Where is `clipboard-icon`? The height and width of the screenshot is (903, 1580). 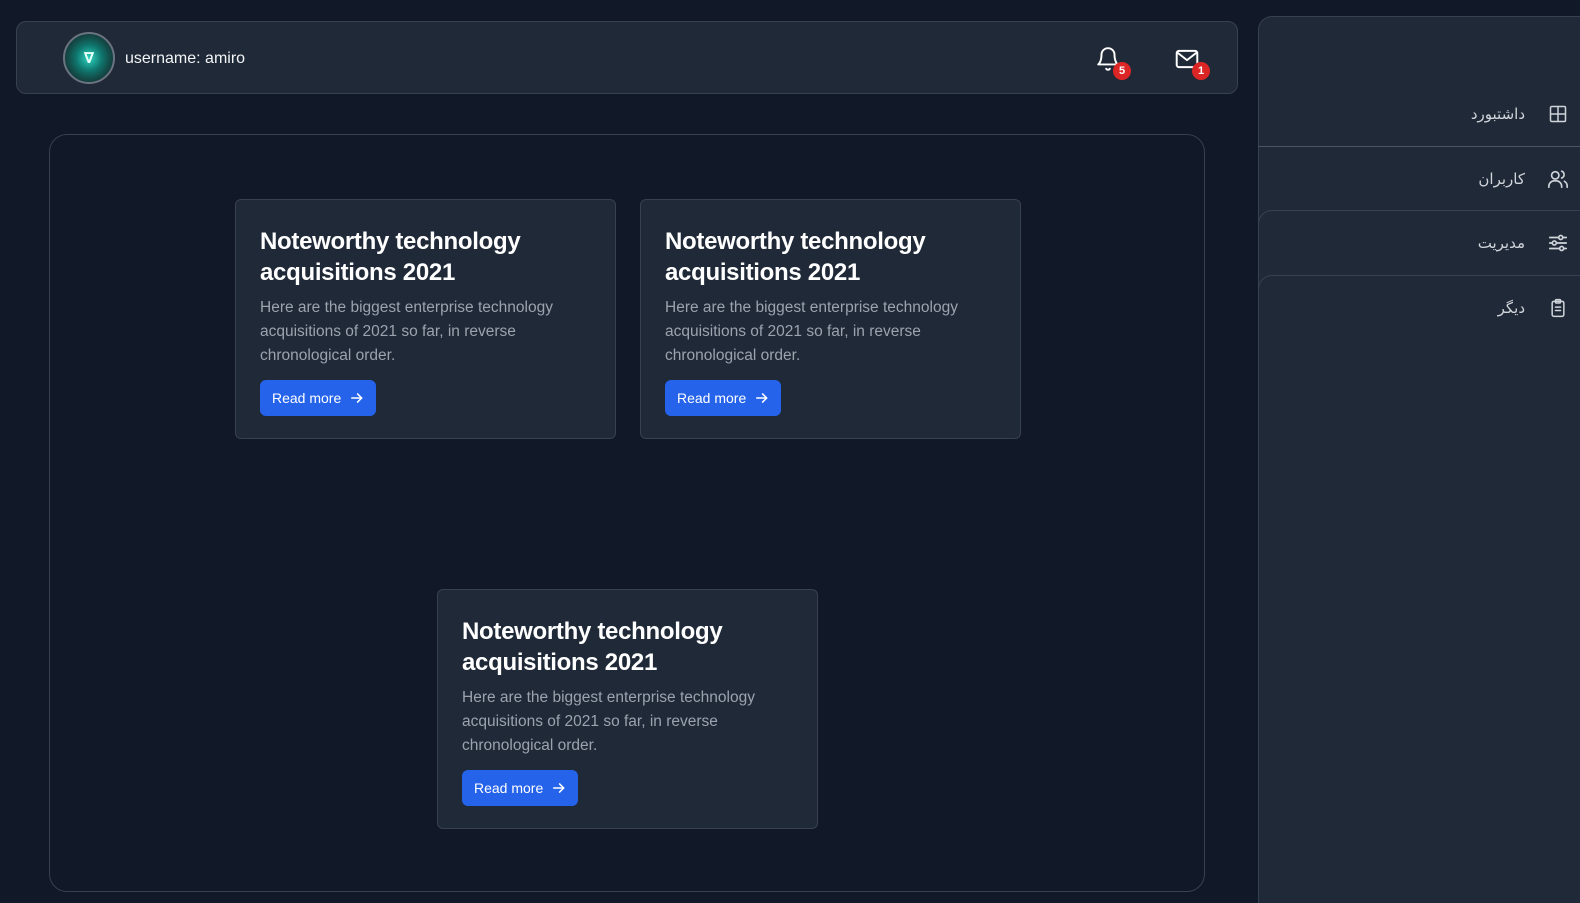
clipboard-icon is located at coordinates (1558, 308).